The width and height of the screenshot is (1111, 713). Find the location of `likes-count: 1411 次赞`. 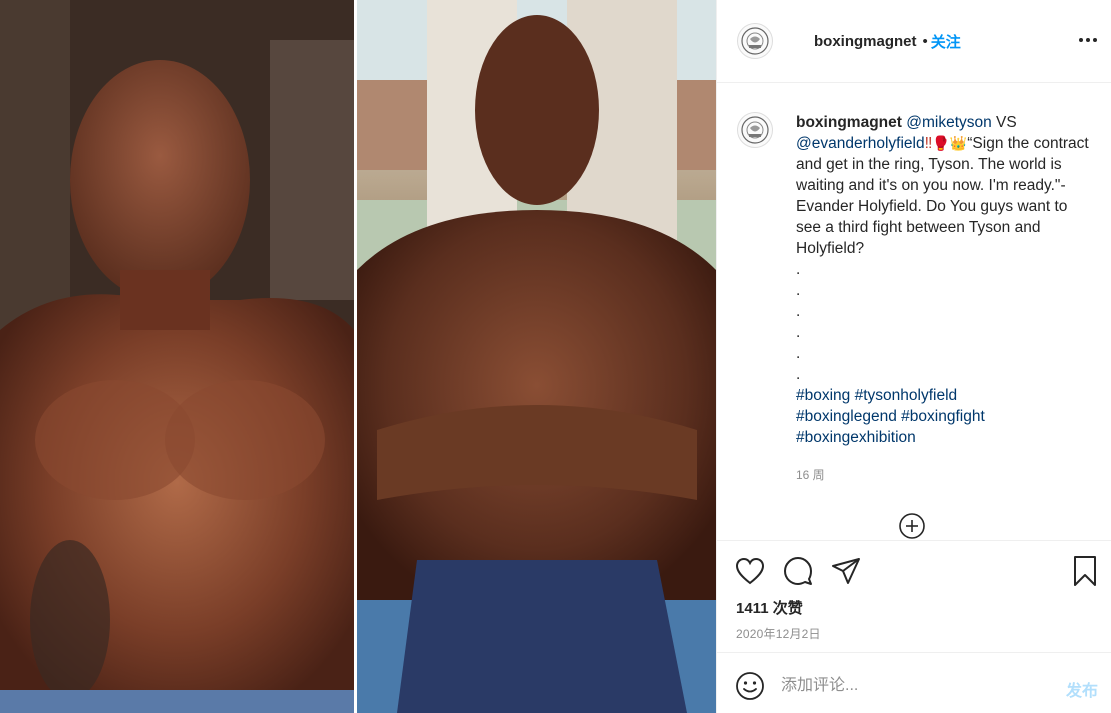

likes-count: 1411 次赞 is located at coordinates (769, 607).